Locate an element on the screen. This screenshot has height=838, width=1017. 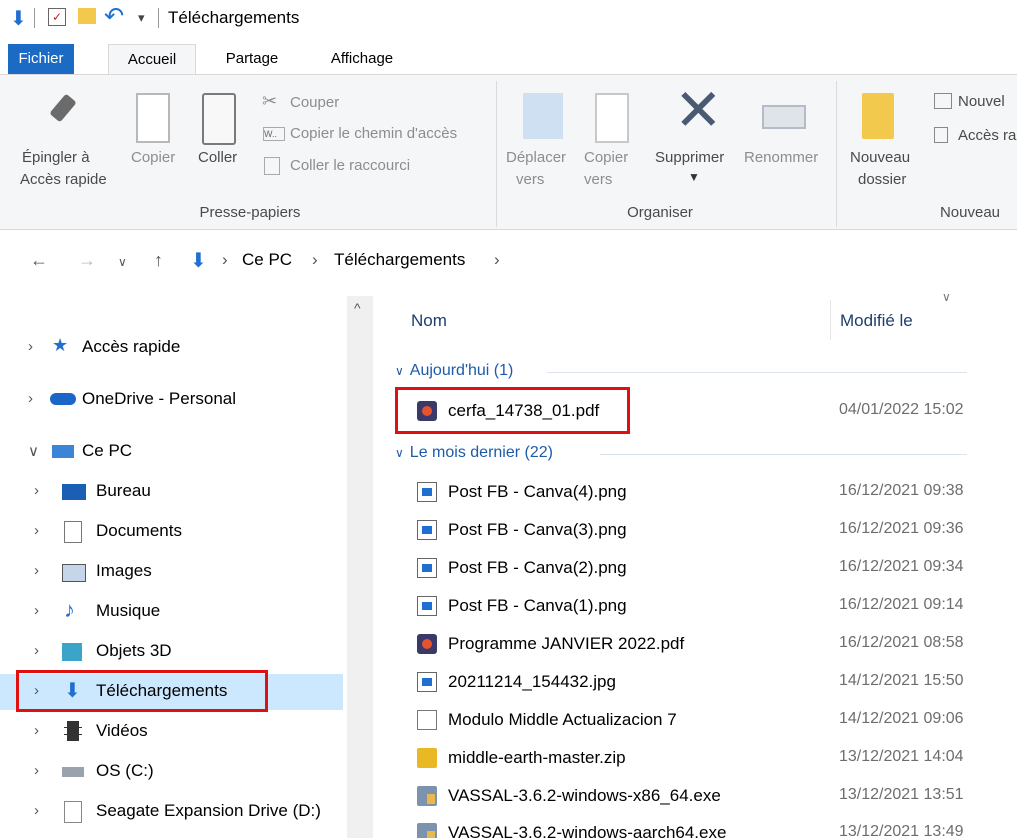
column-divider is located at coordinates (830, 320).